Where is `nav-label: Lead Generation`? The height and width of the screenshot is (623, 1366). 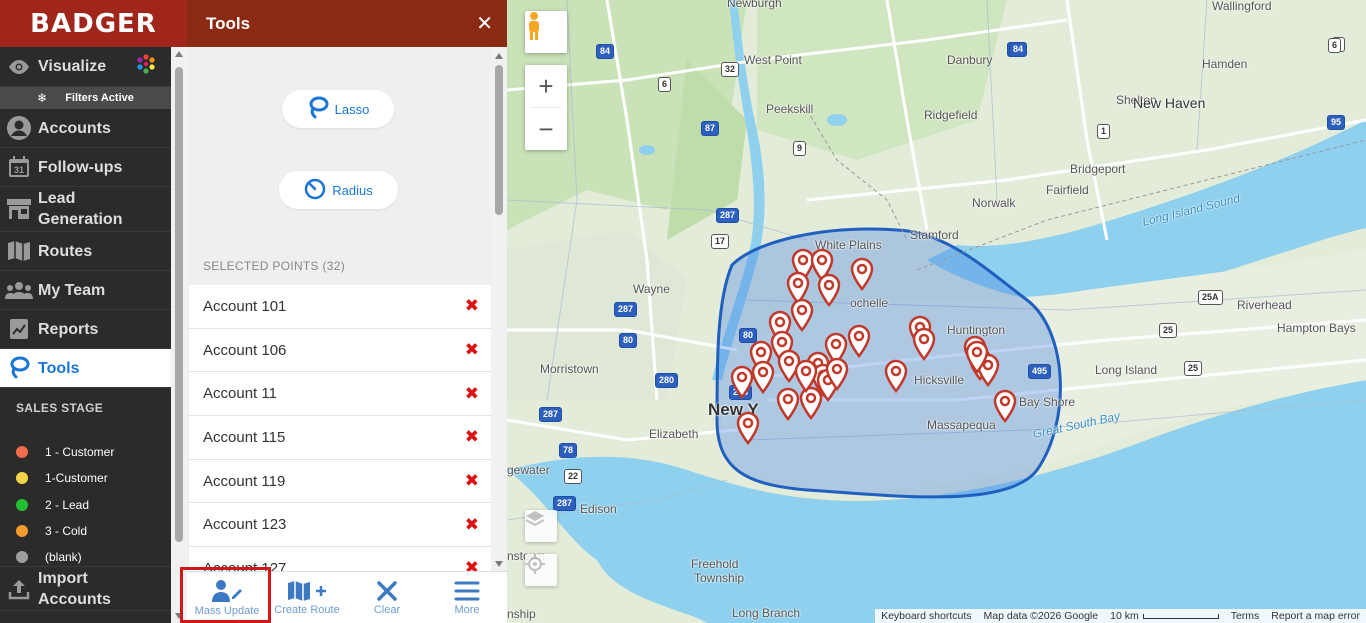
nav-label: Lead Generation is located at coordinates (80, 209).